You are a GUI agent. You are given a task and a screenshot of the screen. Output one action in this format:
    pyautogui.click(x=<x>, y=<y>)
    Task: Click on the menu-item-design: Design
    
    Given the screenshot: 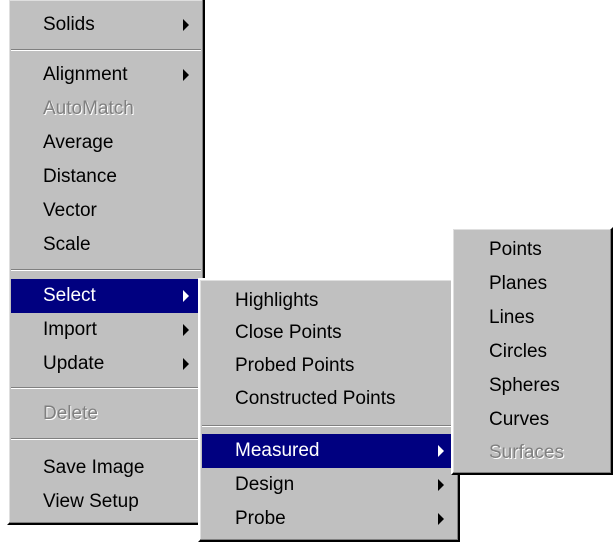 What is the action you would take?
    pyautogui.click(x=329, y=485)
    